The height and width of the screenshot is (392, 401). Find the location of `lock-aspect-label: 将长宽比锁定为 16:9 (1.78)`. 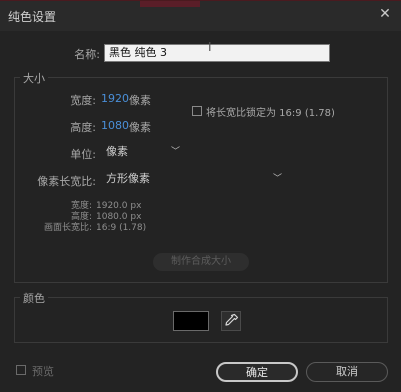

lock-aspect-label: 将长宽比锁定为 16:9 (1.78) is located at coordinates (270, 113).